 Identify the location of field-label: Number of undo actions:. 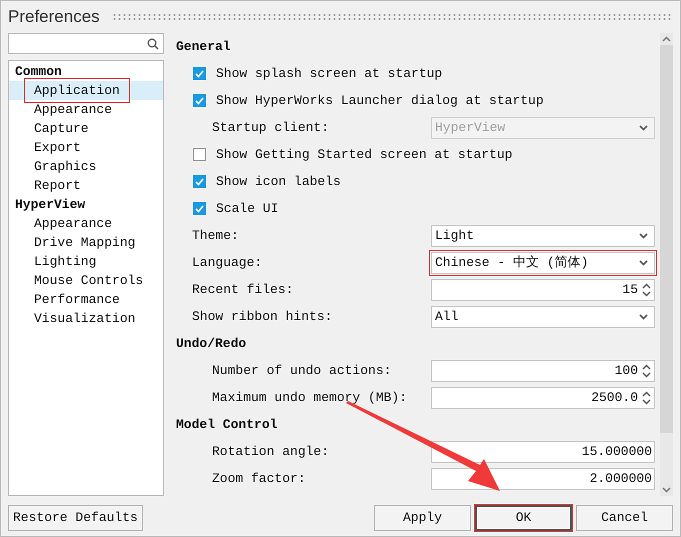
(302, 371).